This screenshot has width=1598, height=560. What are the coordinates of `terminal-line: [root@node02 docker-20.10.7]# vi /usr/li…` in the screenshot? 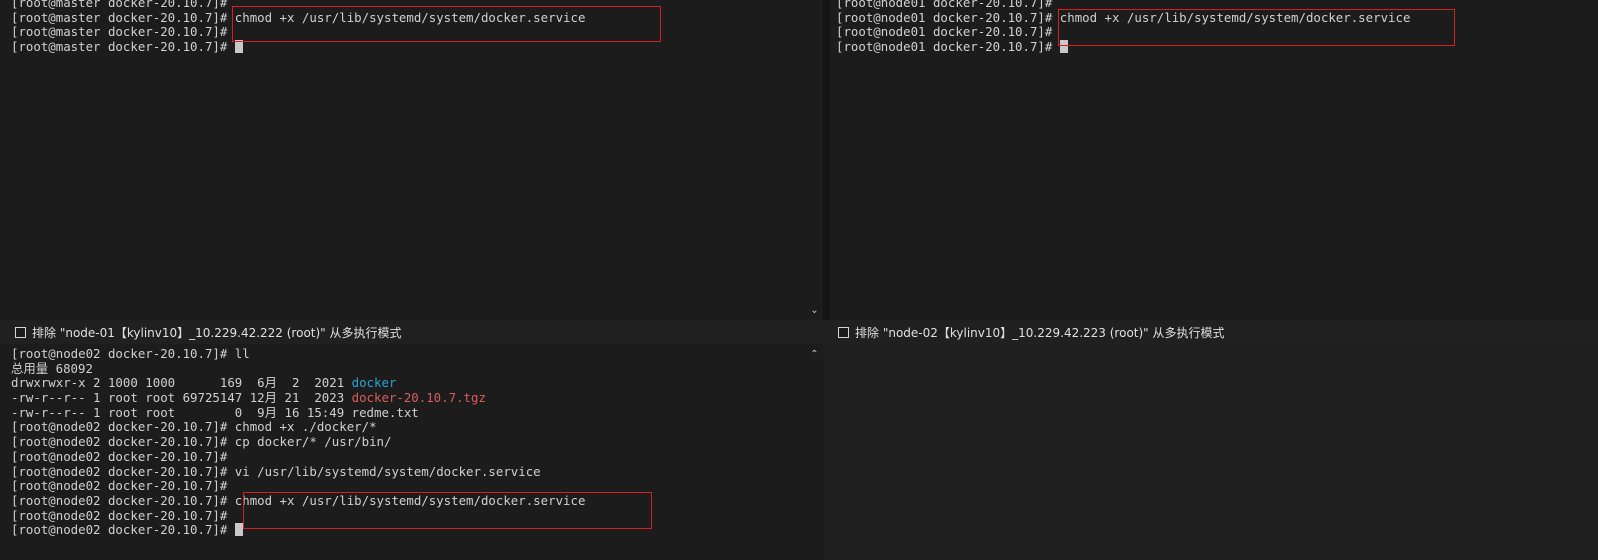 It's located at (298, 471).